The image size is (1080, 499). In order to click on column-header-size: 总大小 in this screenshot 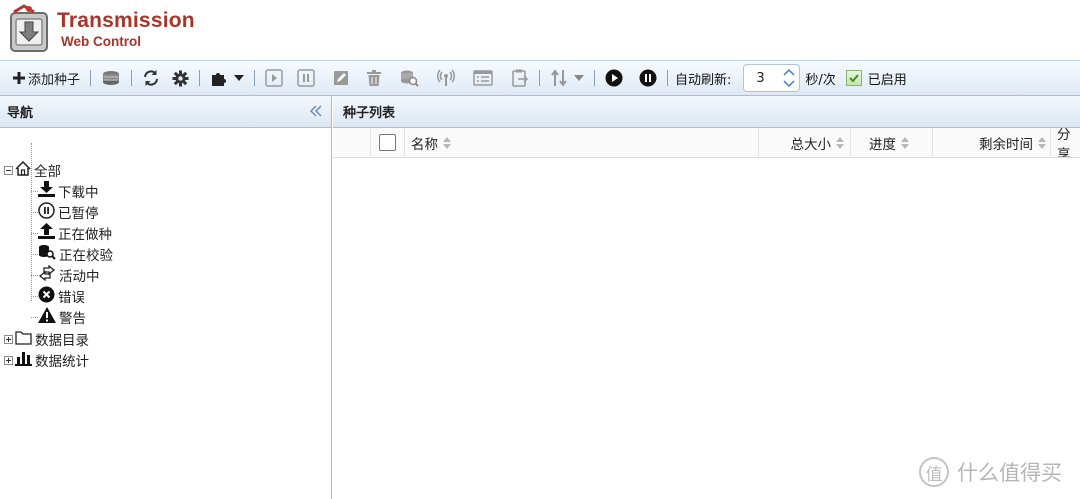, I will do `click(805, 142)`.